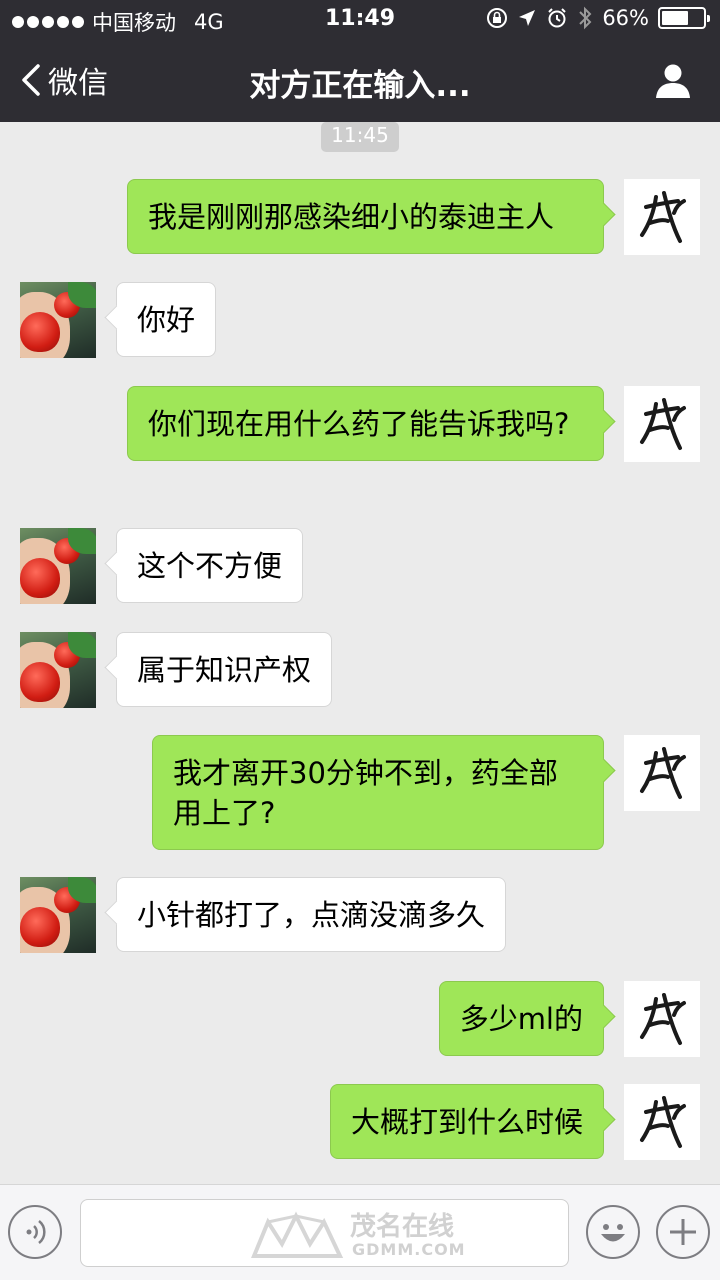 This screenshot has width=720, height=1280. I want to click on plus-icon, so click(683, 1232).